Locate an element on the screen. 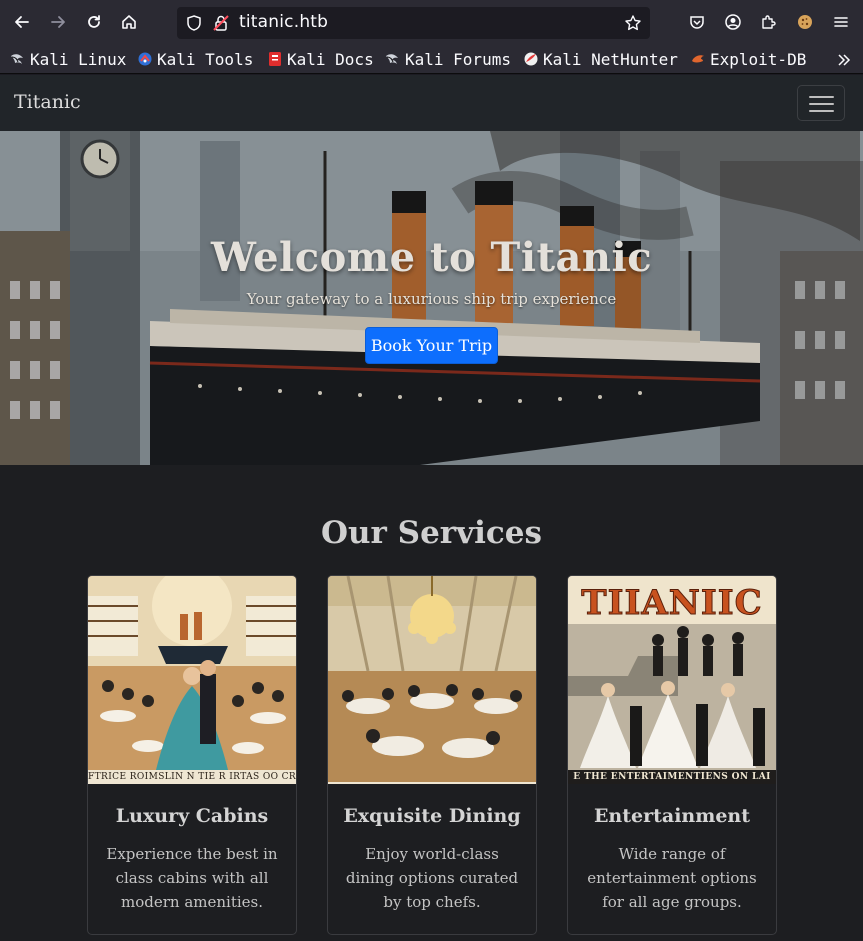 The image size is (863, 941). exploit-db-icon is located at coordinates (698, 59).